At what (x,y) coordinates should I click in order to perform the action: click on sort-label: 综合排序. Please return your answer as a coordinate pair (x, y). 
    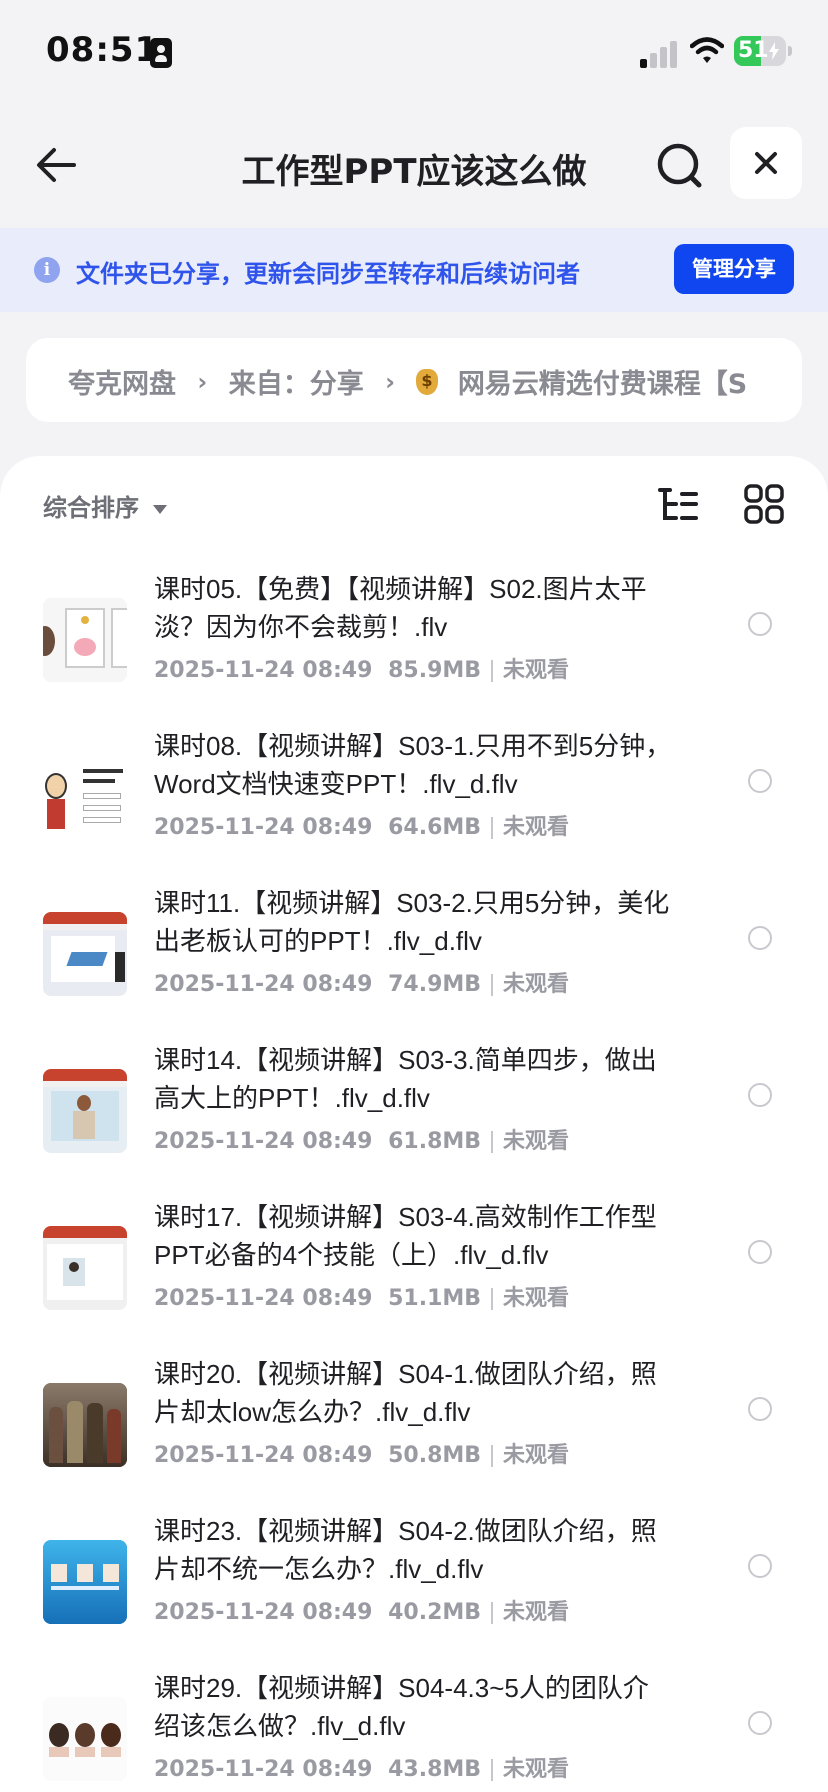
    Looking at the image, I should click on (91, 508).